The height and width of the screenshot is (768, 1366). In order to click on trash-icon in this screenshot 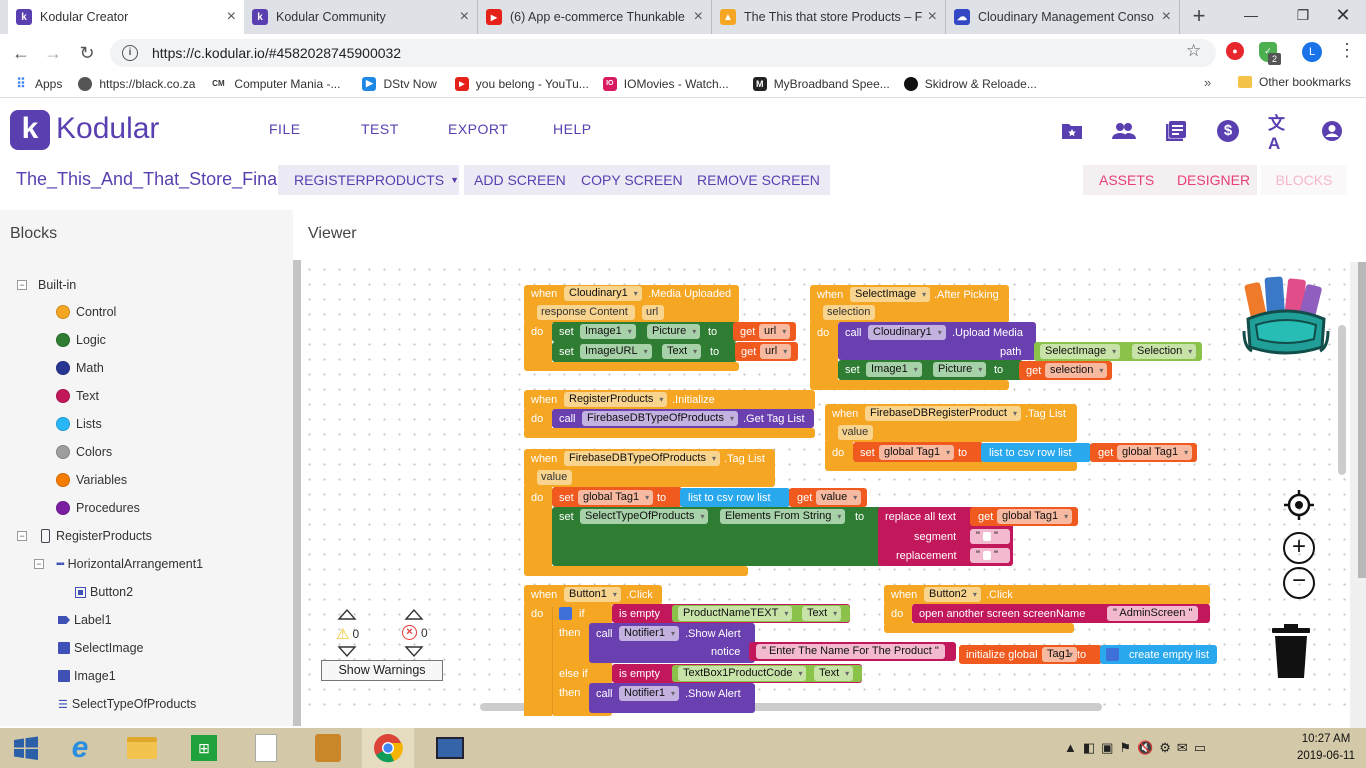, I will do `click(1291, 652)`.